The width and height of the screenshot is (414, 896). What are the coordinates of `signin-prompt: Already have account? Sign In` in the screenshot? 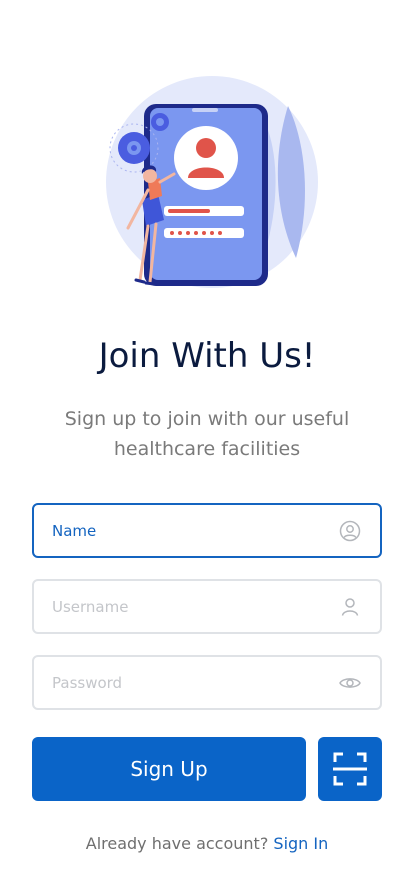 It's located at (207, 843).